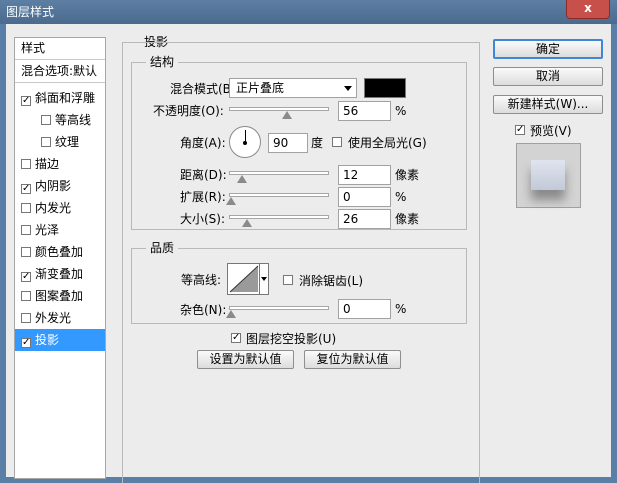  What do you see at coordinates (188, 111) in the screenshot?
I see `opacity-label: 不透明度(O):` at bounding box center [188, 111].